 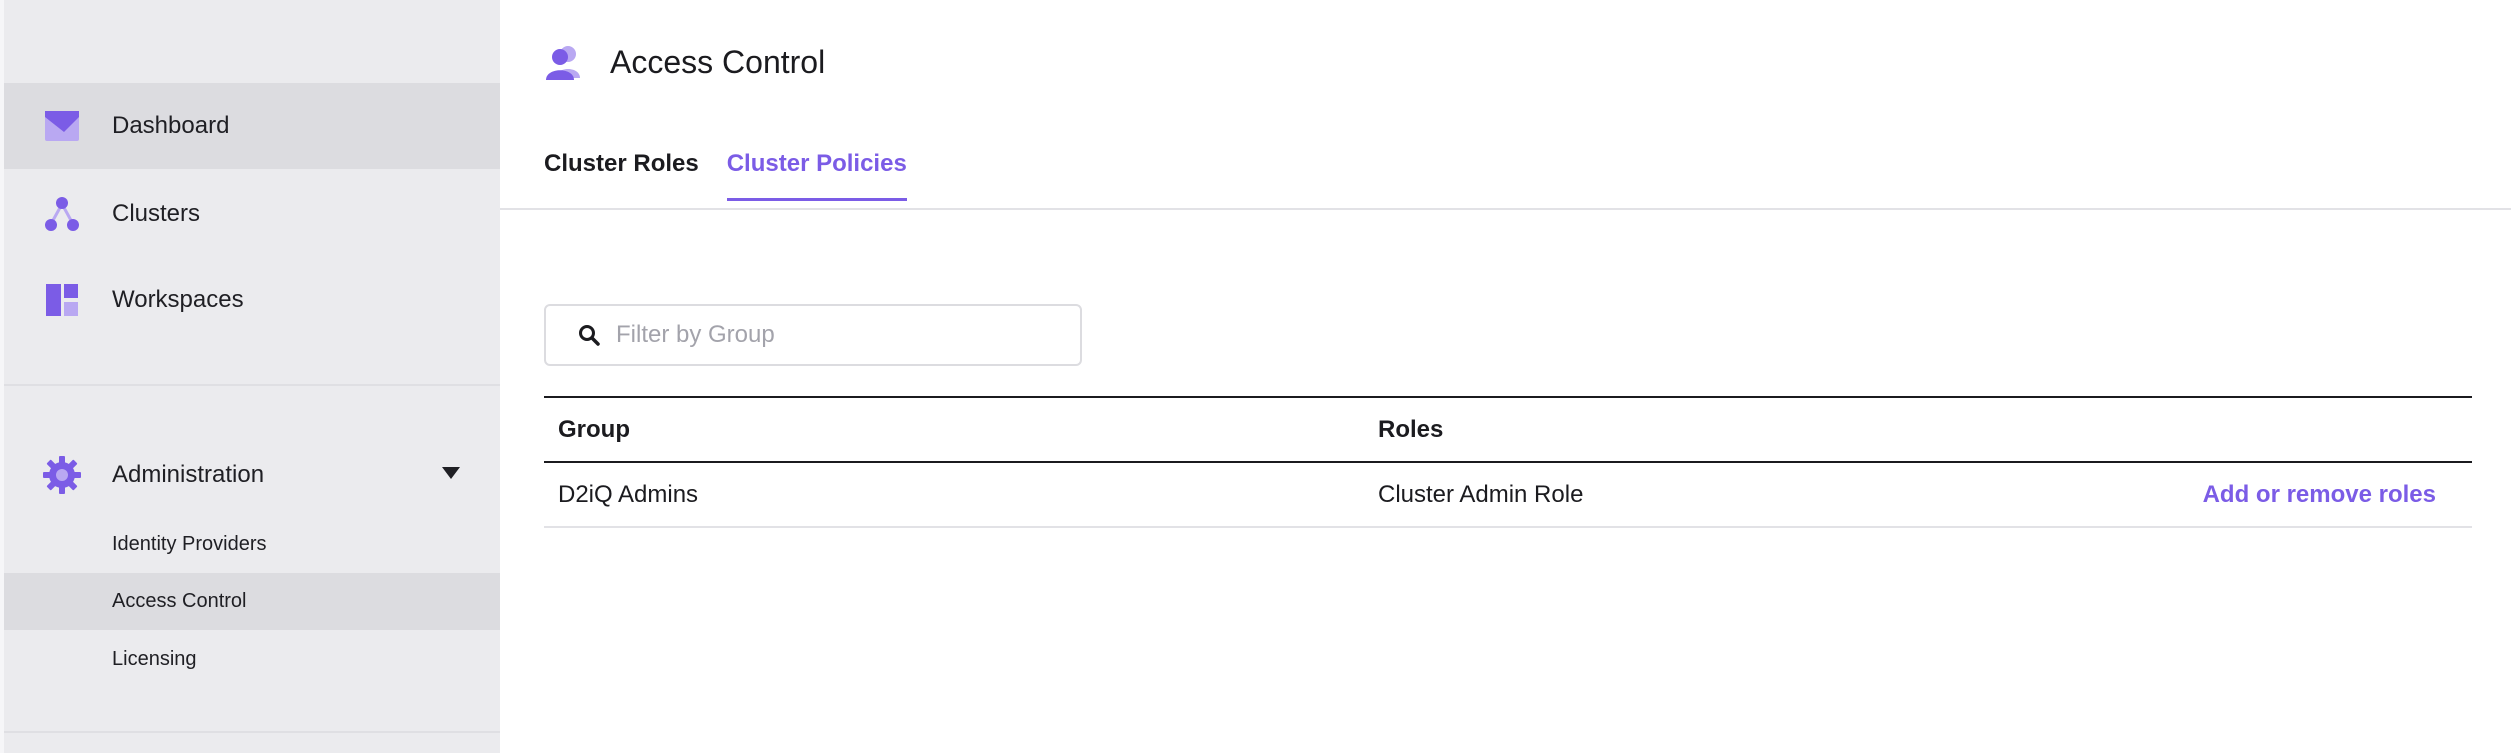 What do you see at coordinates (252, 659) in the screenshot?
I see `sidebar-subitem-licensing: Licensing` at bounding box center [252, 659].